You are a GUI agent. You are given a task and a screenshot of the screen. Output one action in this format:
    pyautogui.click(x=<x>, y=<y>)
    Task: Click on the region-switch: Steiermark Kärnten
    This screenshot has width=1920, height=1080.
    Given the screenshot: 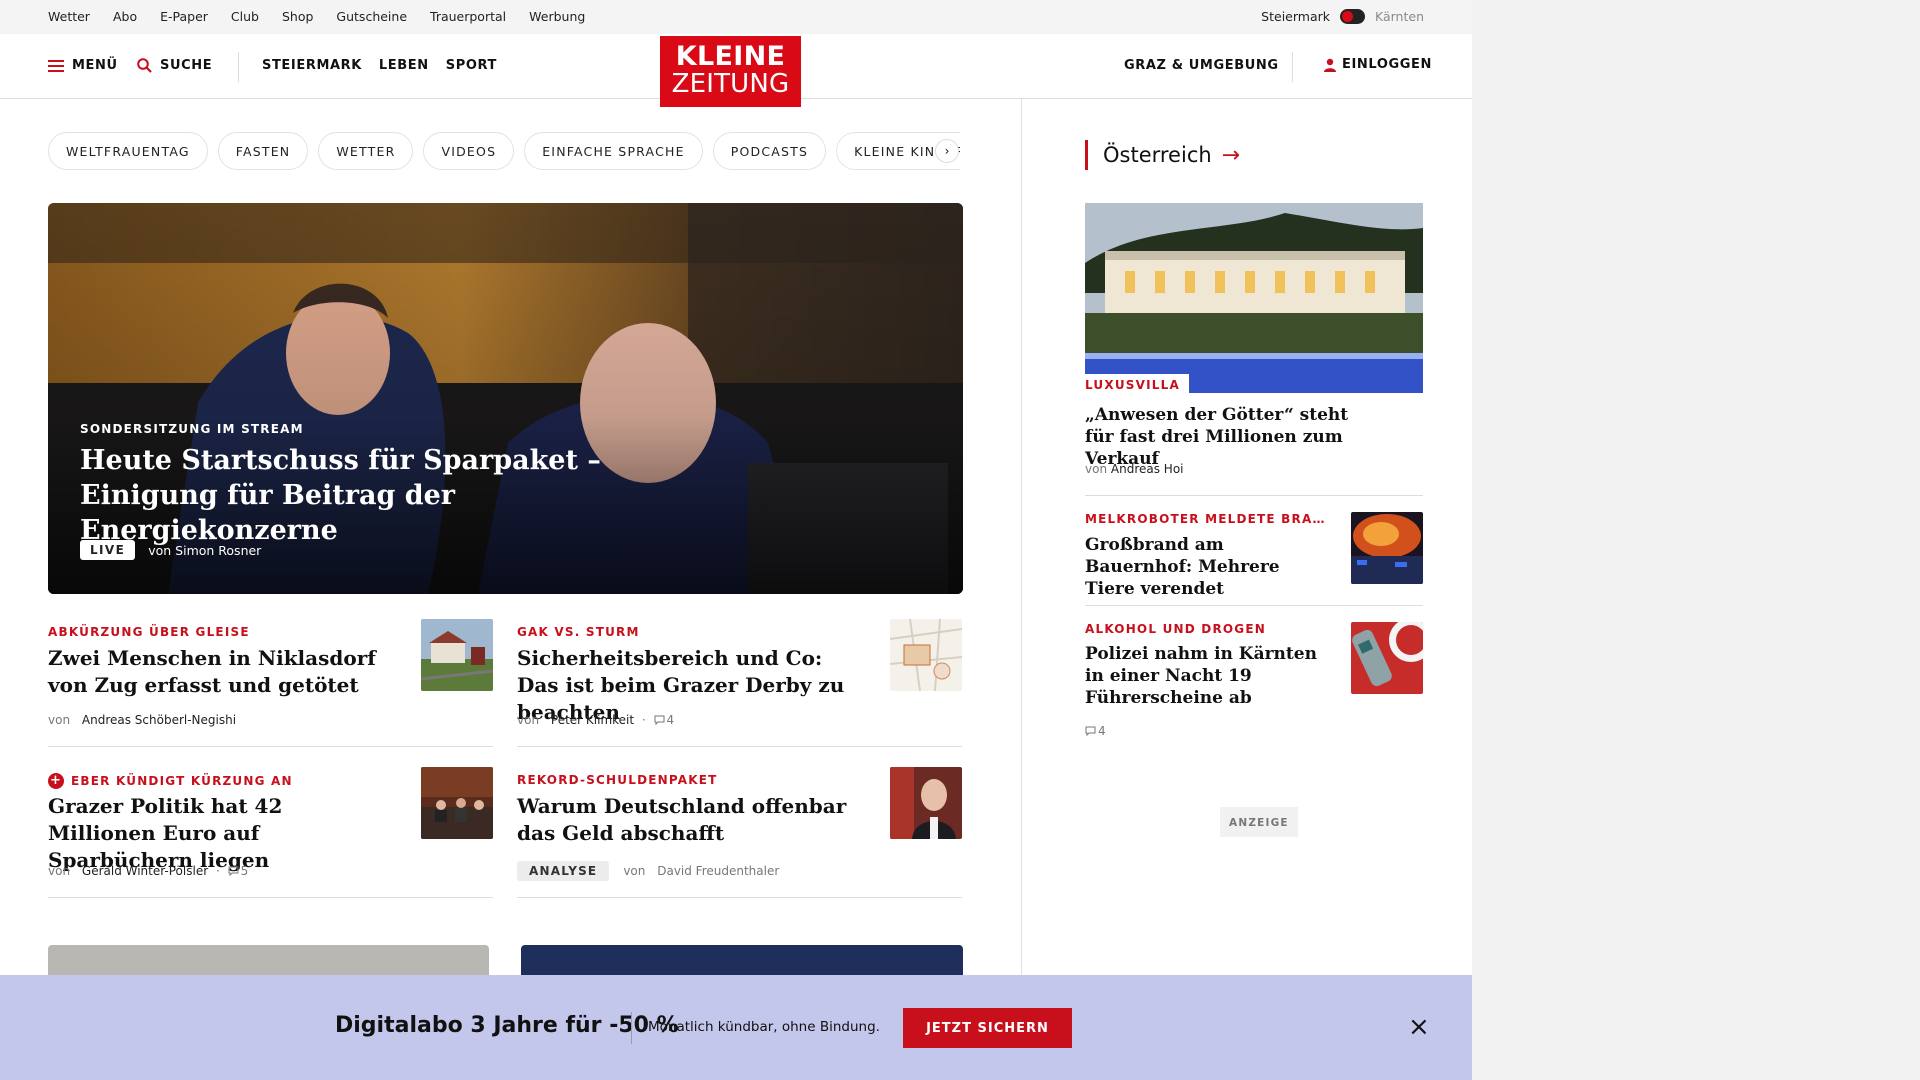 What is the action you would take?
    pyautogui.click(x=1342, y=16)
    